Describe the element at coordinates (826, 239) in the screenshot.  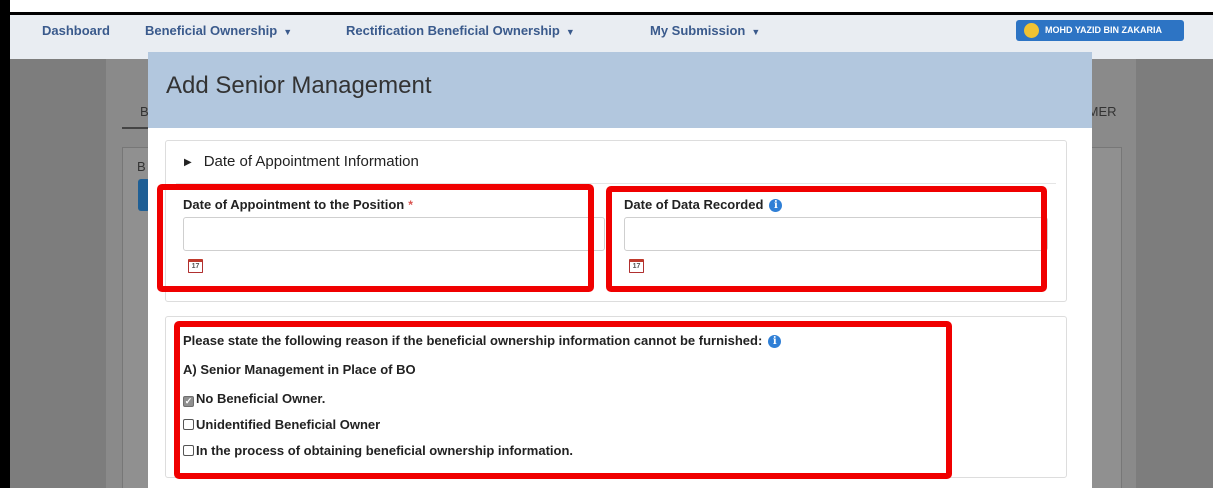
I see `highlight-data-recorded` at that location.